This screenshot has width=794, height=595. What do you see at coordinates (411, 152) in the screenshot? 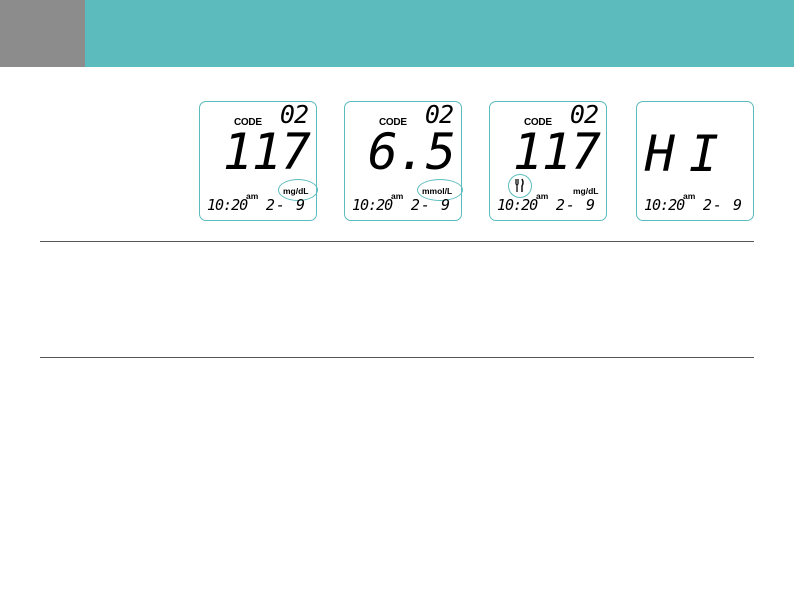
I see `reading-value: 6.5` at bounding box center [411, 152].